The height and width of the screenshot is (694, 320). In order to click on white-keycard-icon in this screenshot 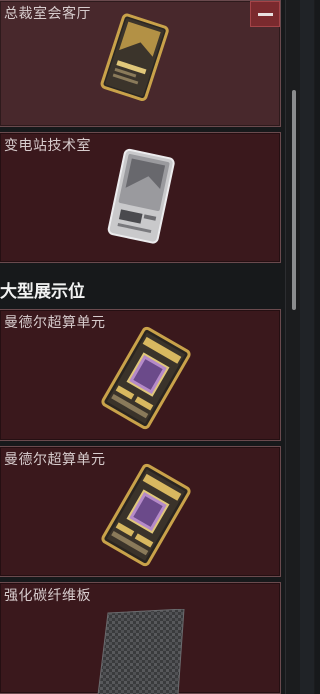, I will do `click(141, 196)`.